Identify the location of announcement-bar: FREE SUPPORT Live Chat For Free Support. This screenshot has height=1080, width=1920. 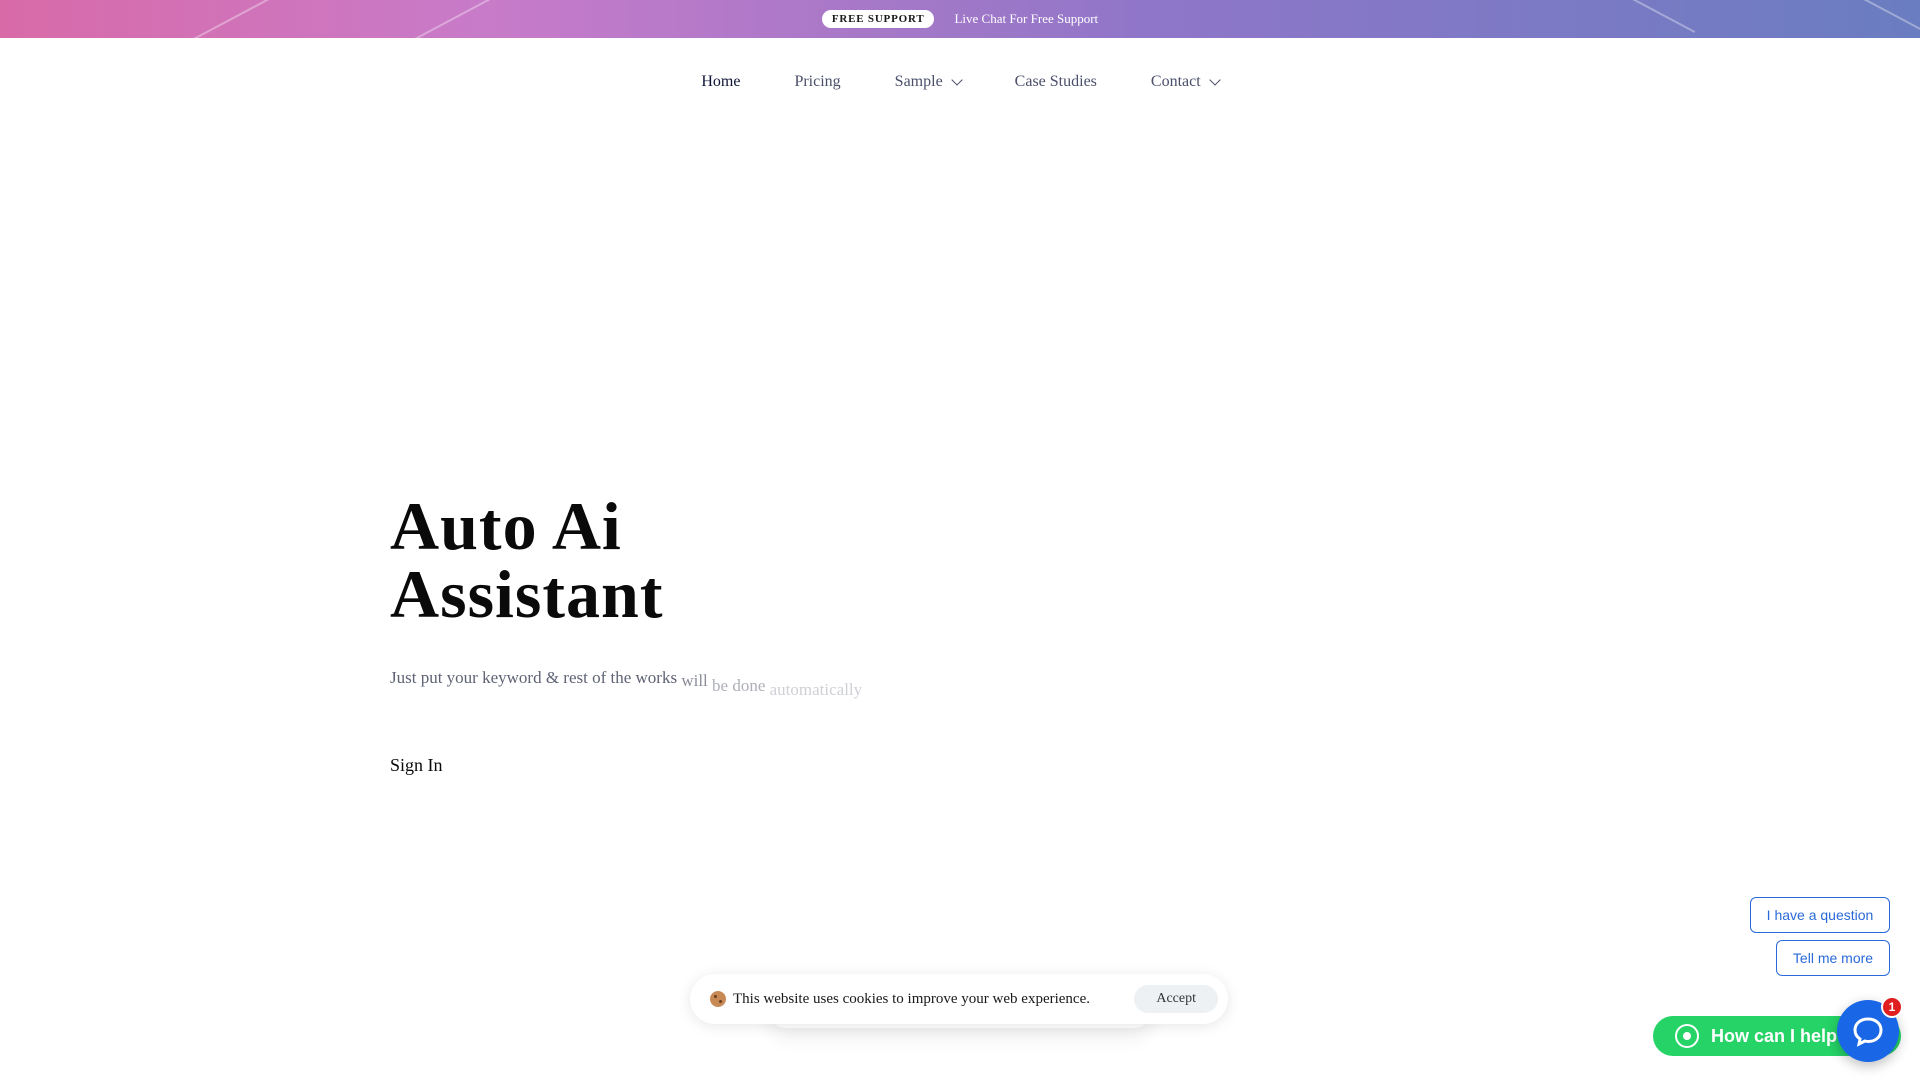
(960, 19).